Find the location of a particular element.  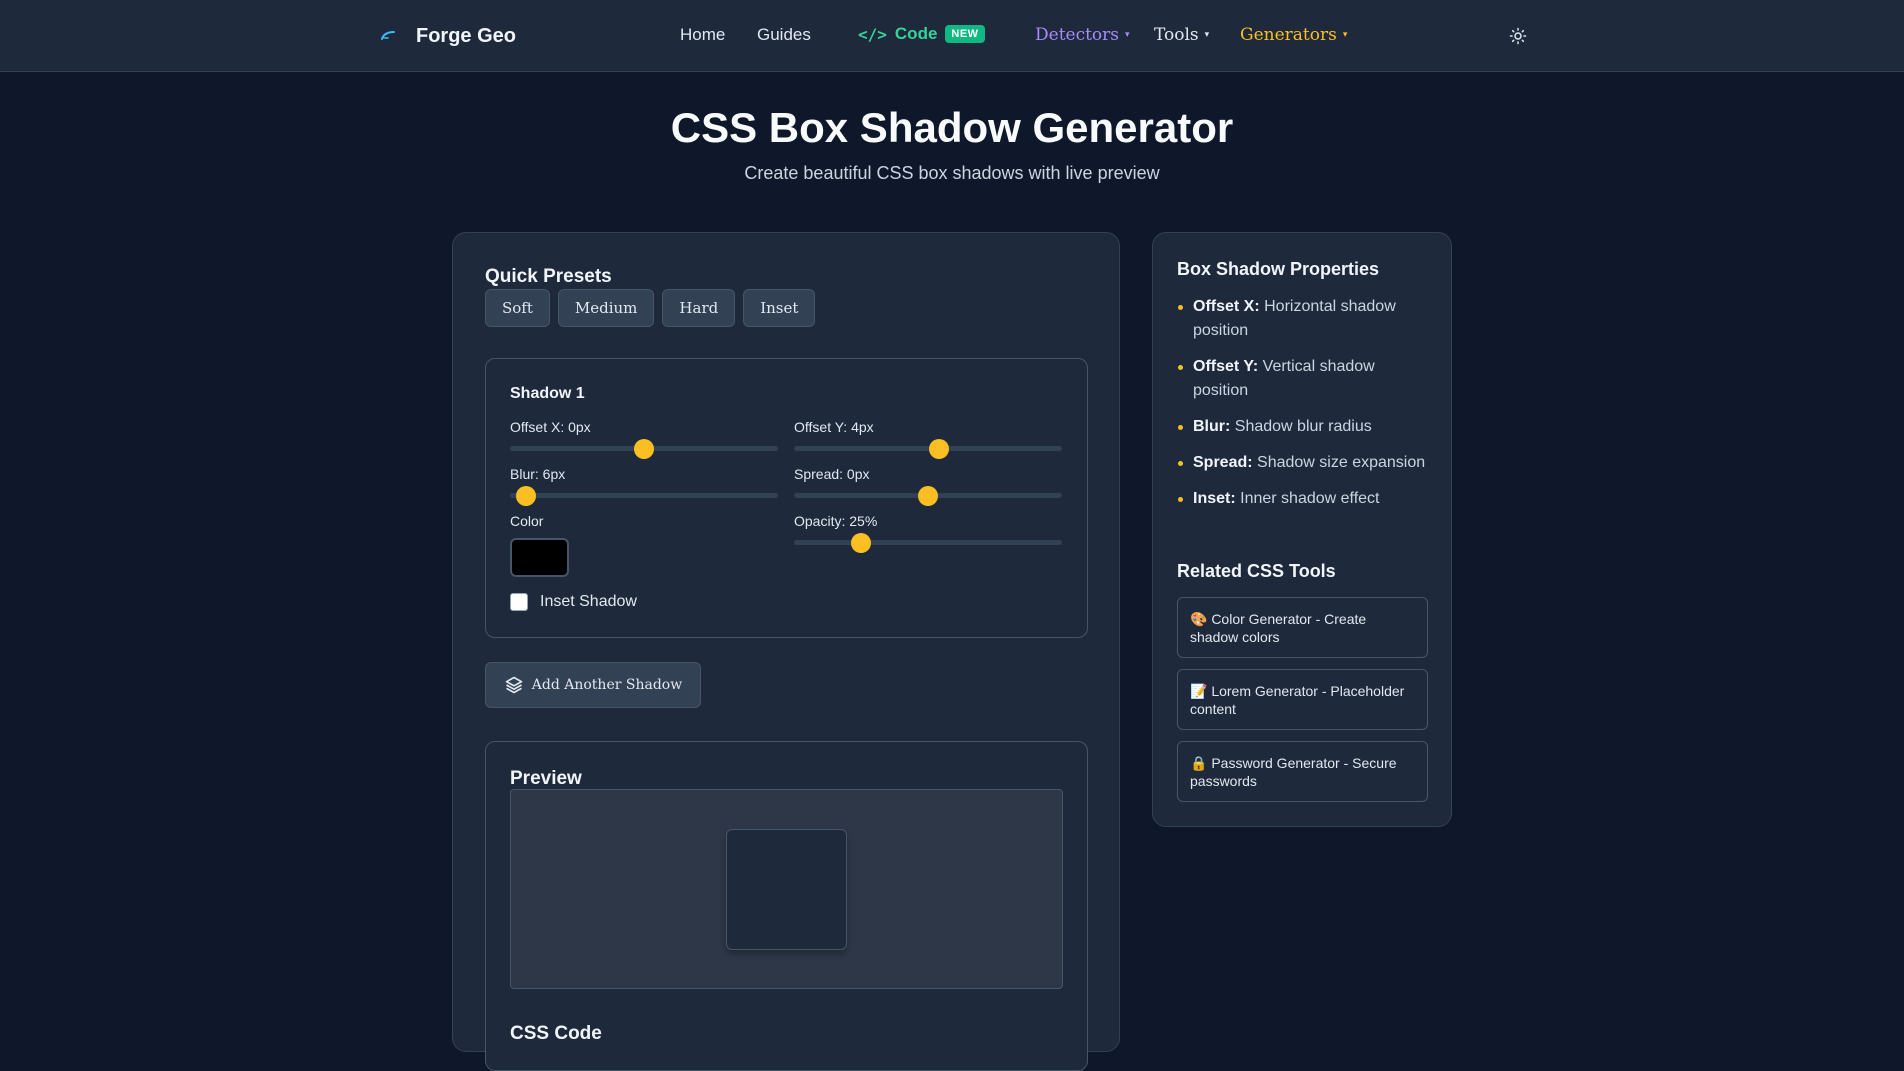

list-item: Offset Y: Vertical shadow position is located at coordinates (1305, 379).